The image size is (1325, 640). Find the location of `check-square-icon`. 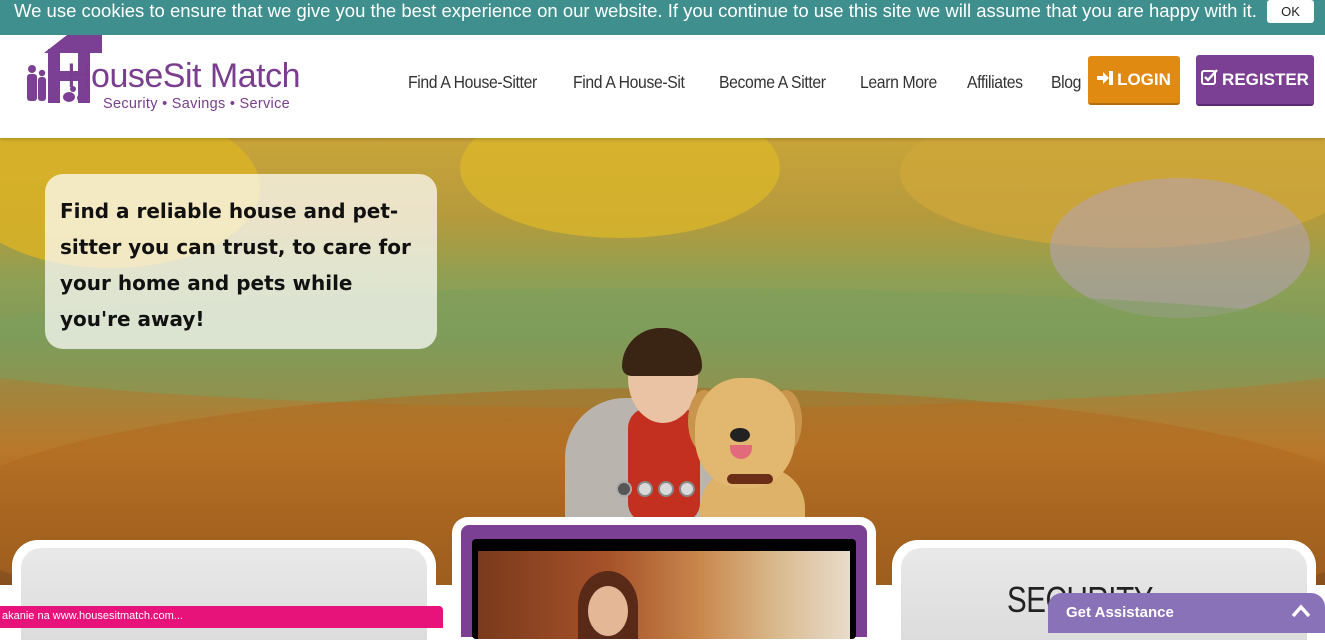

check-square-icon is located at coordinates (1209, 79).